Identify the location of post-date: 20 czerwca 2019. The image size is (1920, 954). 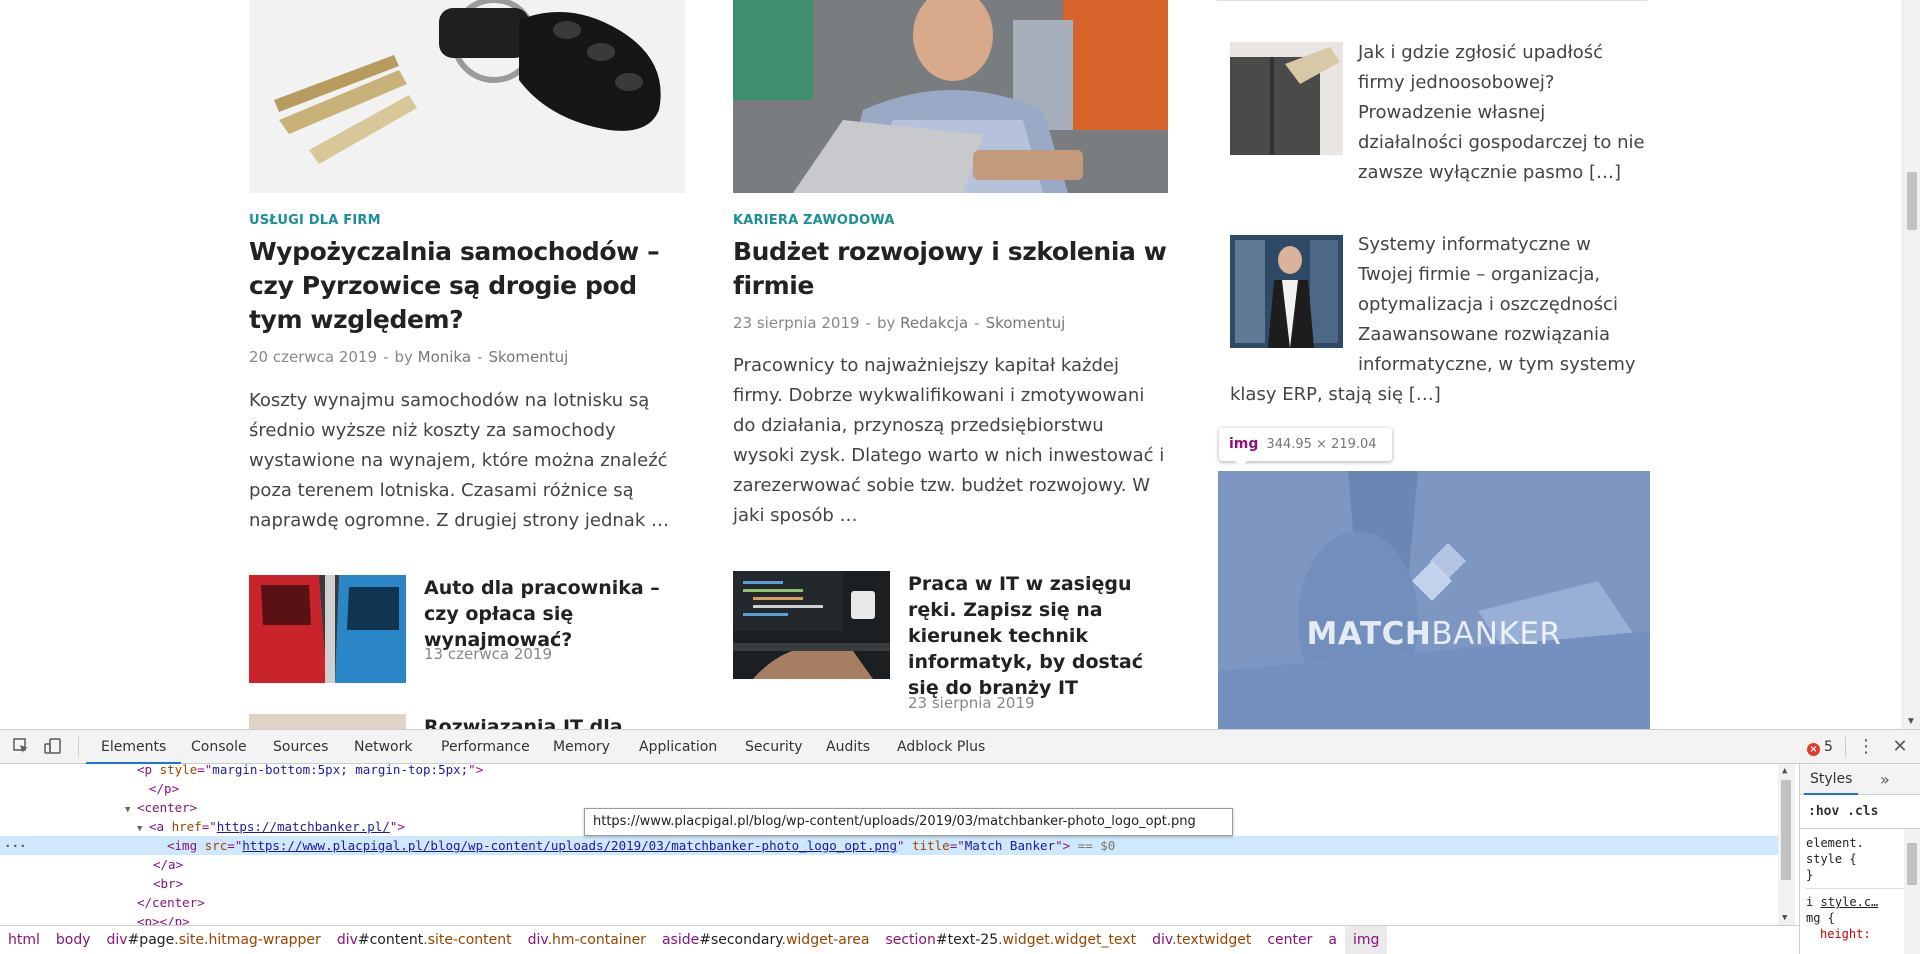
(313, 357).